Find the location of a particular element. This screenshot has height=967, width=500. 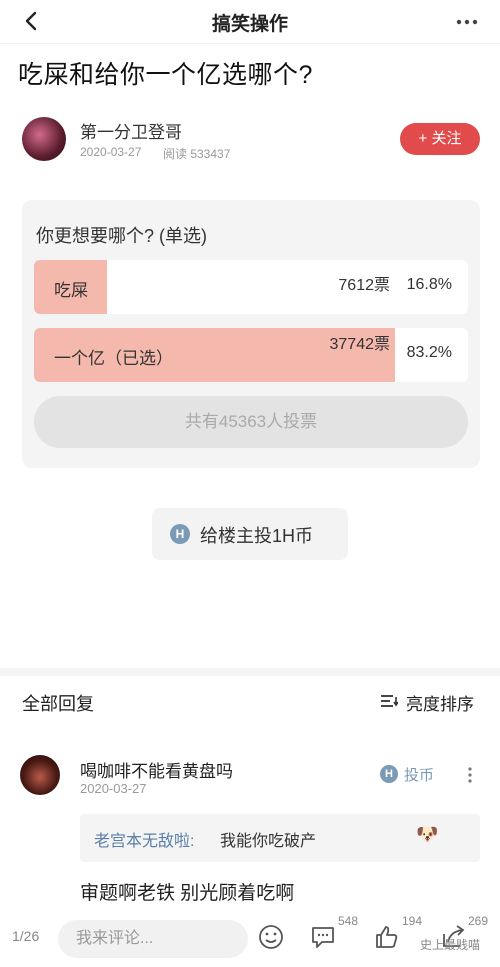

poll-option-label: 一个亿（已选） is located at coordinates (113, 358).